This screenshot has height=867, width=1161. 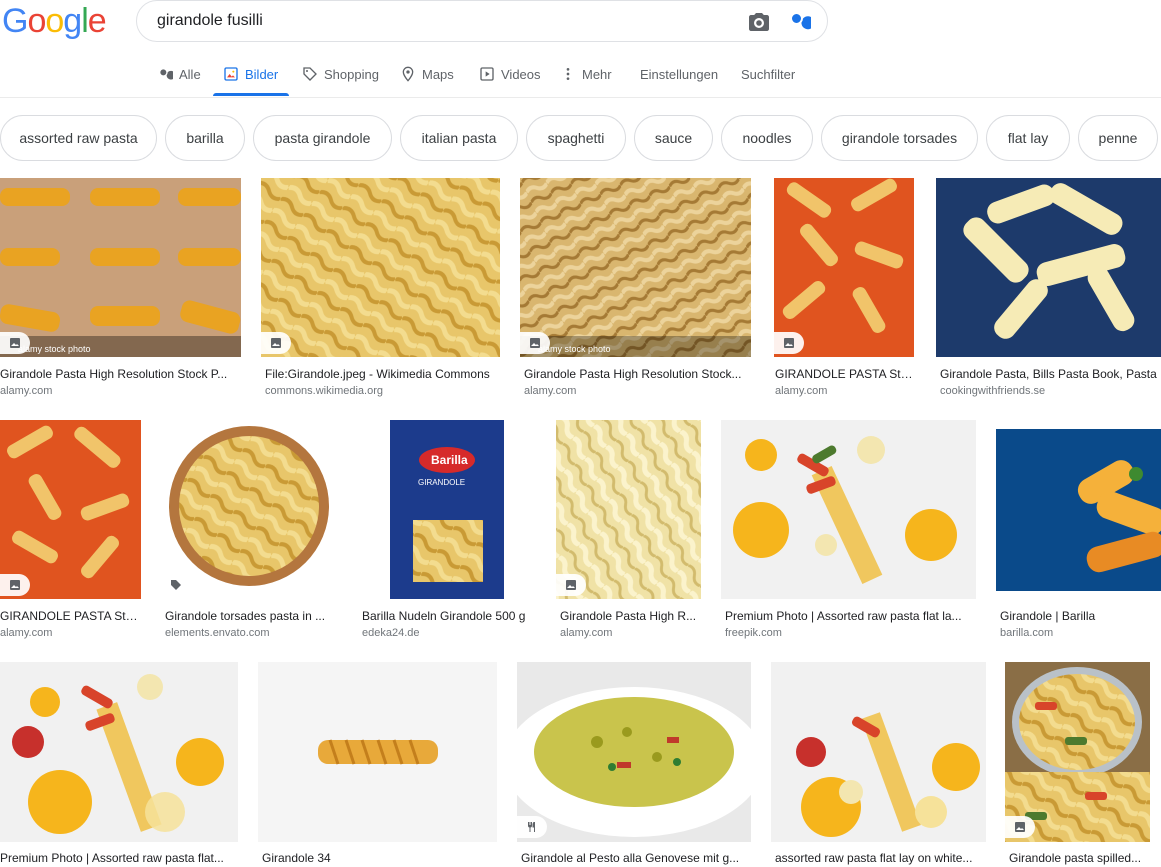 I want to click on pack-brand: Barilla, so click(x=449, y=460).